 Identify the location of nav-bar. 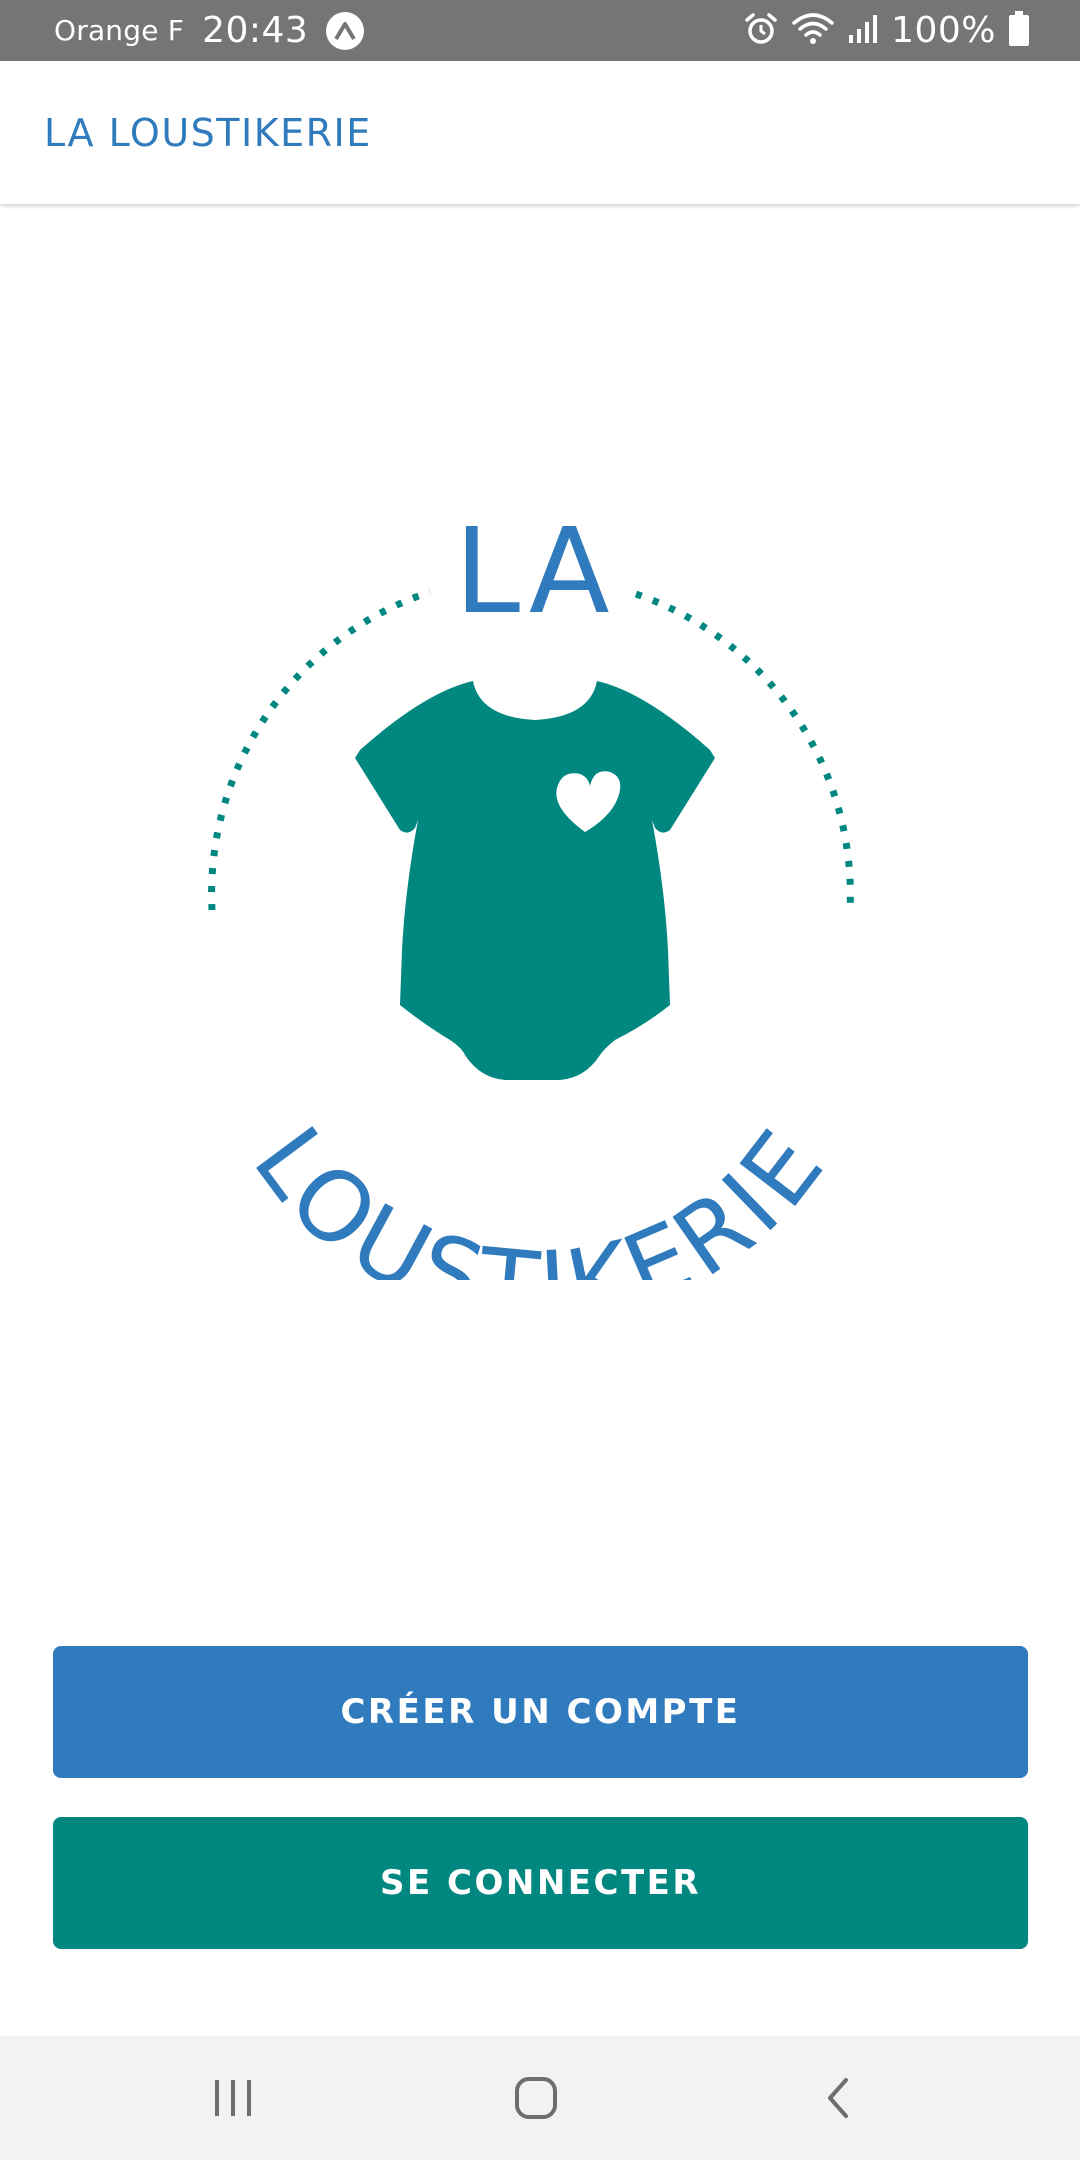
(540, 2098).